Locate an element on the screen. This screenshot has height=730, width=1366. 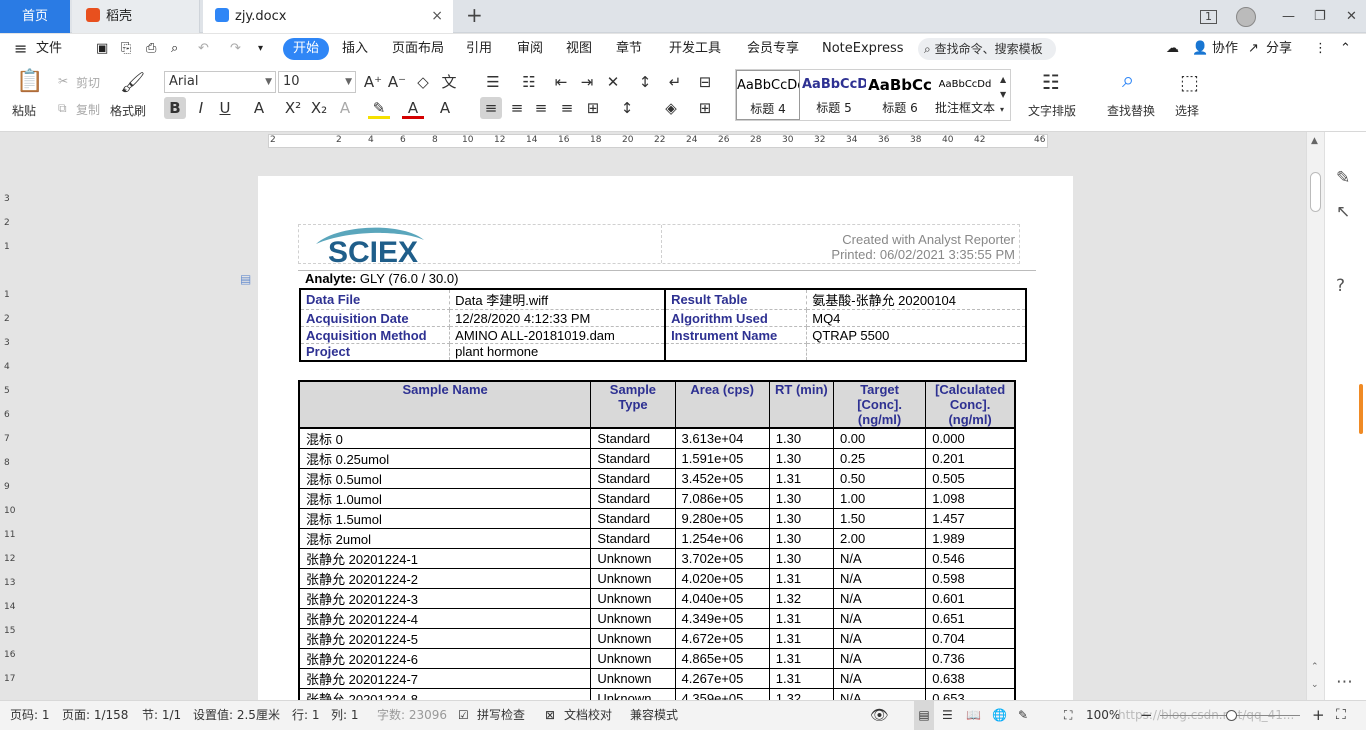
cut-button: 剪切 is located at coordinates (88, 82).